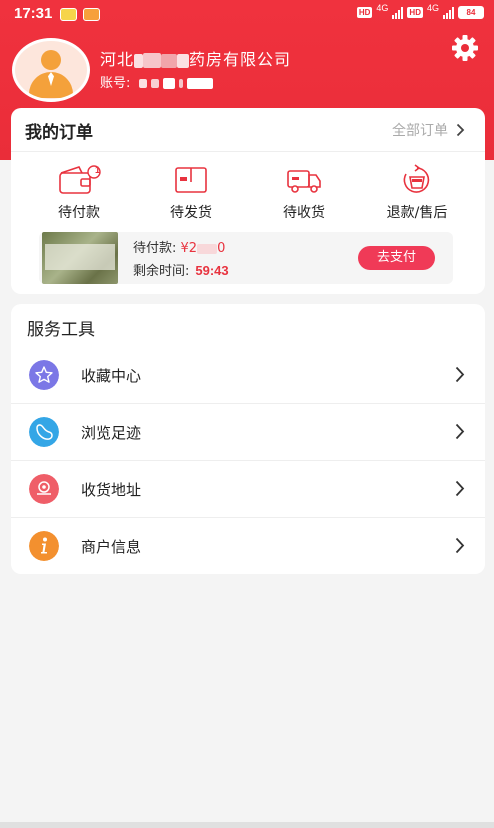 The width and height of the screenshot is (494, 828). Describe the element at coordinates (415, 12) in the screenshot. I see `hd-badge-2: HD` at that location.